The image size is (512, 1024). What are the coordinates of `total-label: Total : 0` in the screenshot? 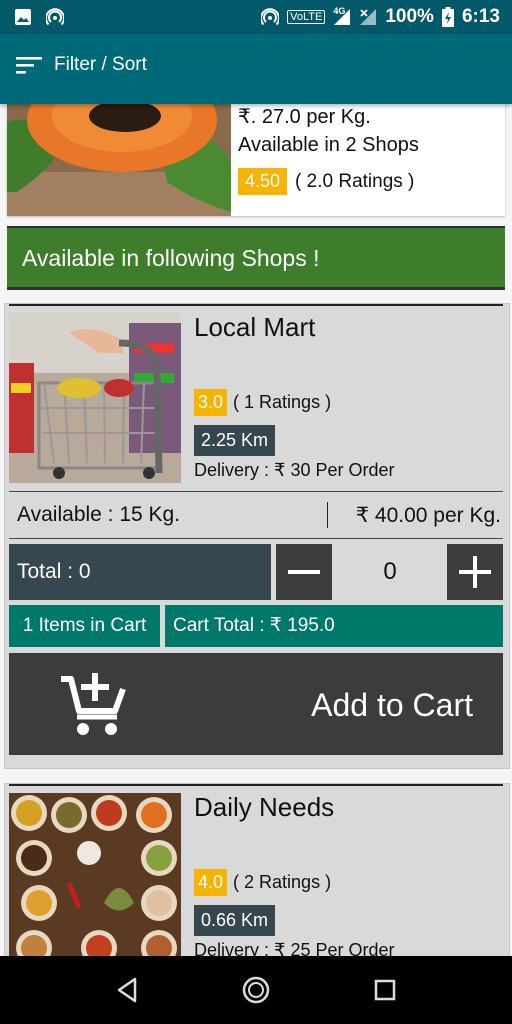 It's located at (54, 571).